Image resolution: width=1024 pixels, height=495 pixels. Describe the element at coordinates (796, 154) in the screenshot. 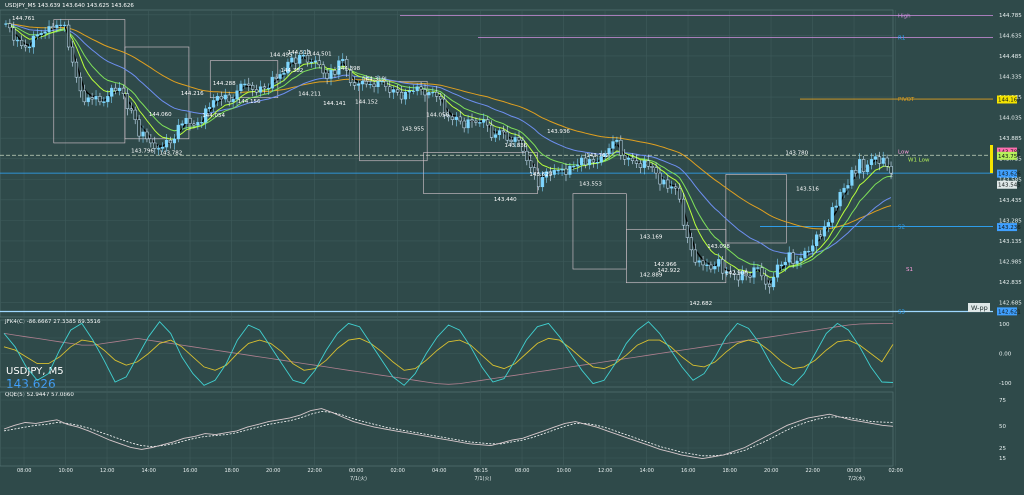

I see `price-annotation: 143.780` at that location.